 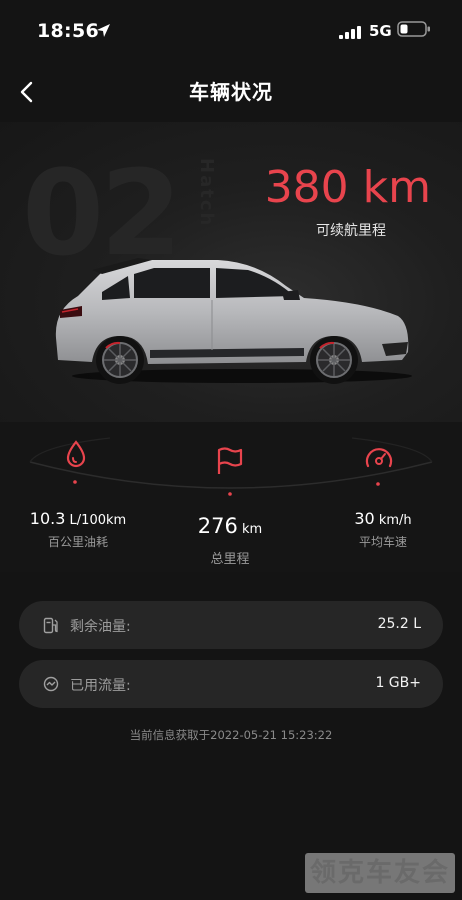 What do you see at coordinates (398, 683) in the screenshot?
I see `data-usage-value: 1 GB+` at bounding box center [398, 683].